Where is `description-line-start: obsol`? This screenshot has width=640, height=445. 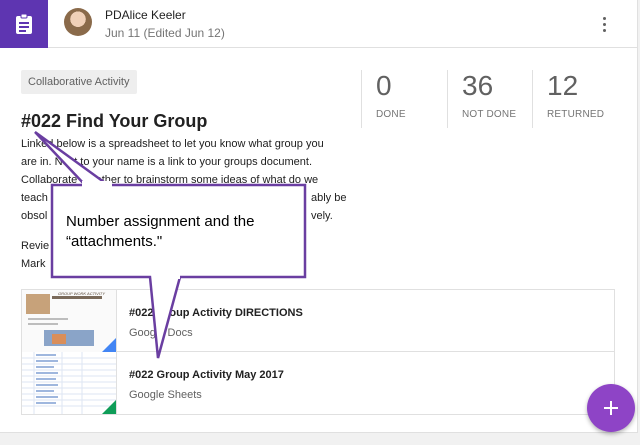
description-line-start: obsol is located at coordinates (34, 216).